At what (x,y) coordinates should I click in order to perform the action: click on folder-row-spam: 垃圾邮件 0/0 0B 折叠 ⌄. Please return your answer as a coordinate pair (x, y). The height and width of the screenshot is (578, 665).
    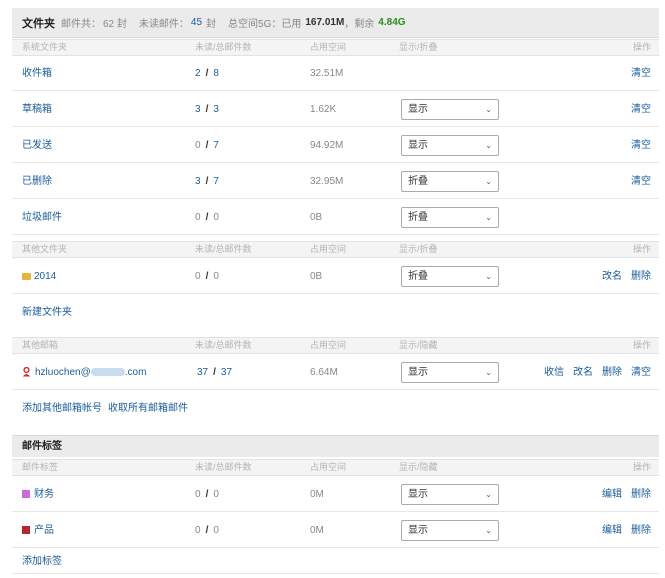
    Looking at the image, I should click on (335, 217).